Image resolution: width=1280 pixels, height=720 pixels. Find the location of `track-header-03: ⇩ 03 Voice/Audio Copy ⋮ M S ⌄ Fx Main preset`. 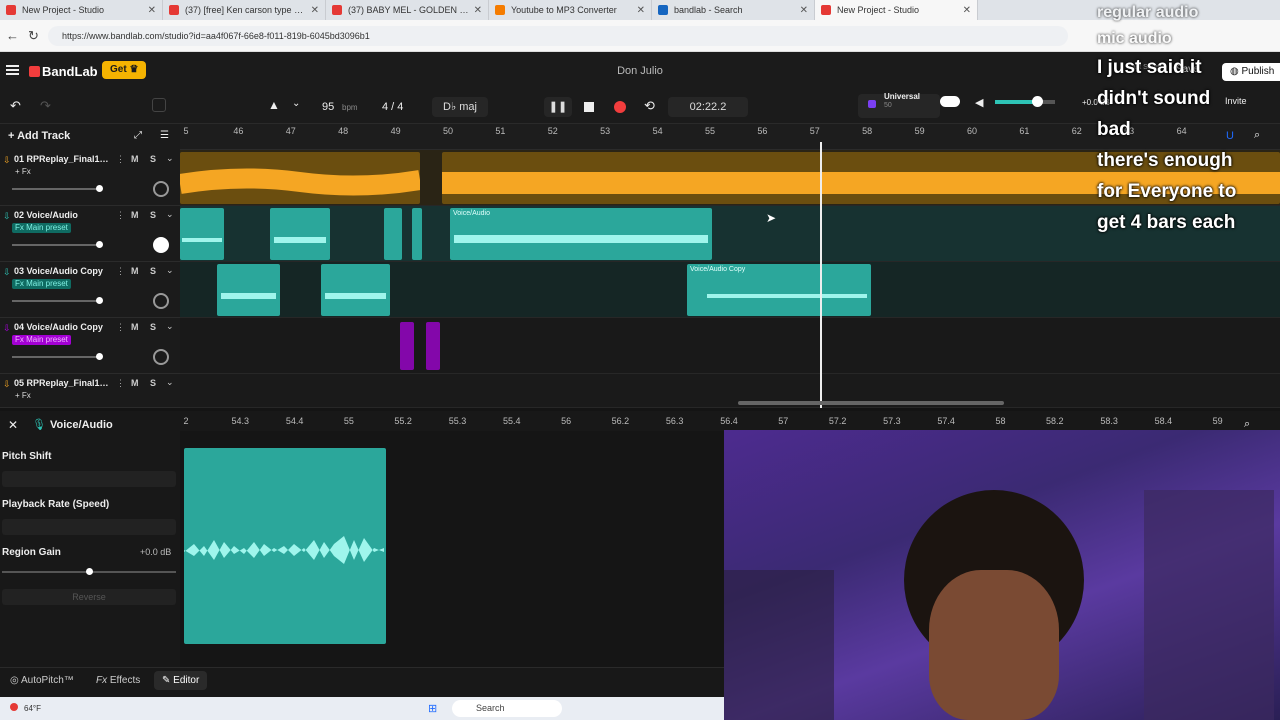

track-header-03: ⇩ 03 Voice/Audio Copy ⋮ M S ⌄ Fx Main preset is located at coordinates (90, 290).